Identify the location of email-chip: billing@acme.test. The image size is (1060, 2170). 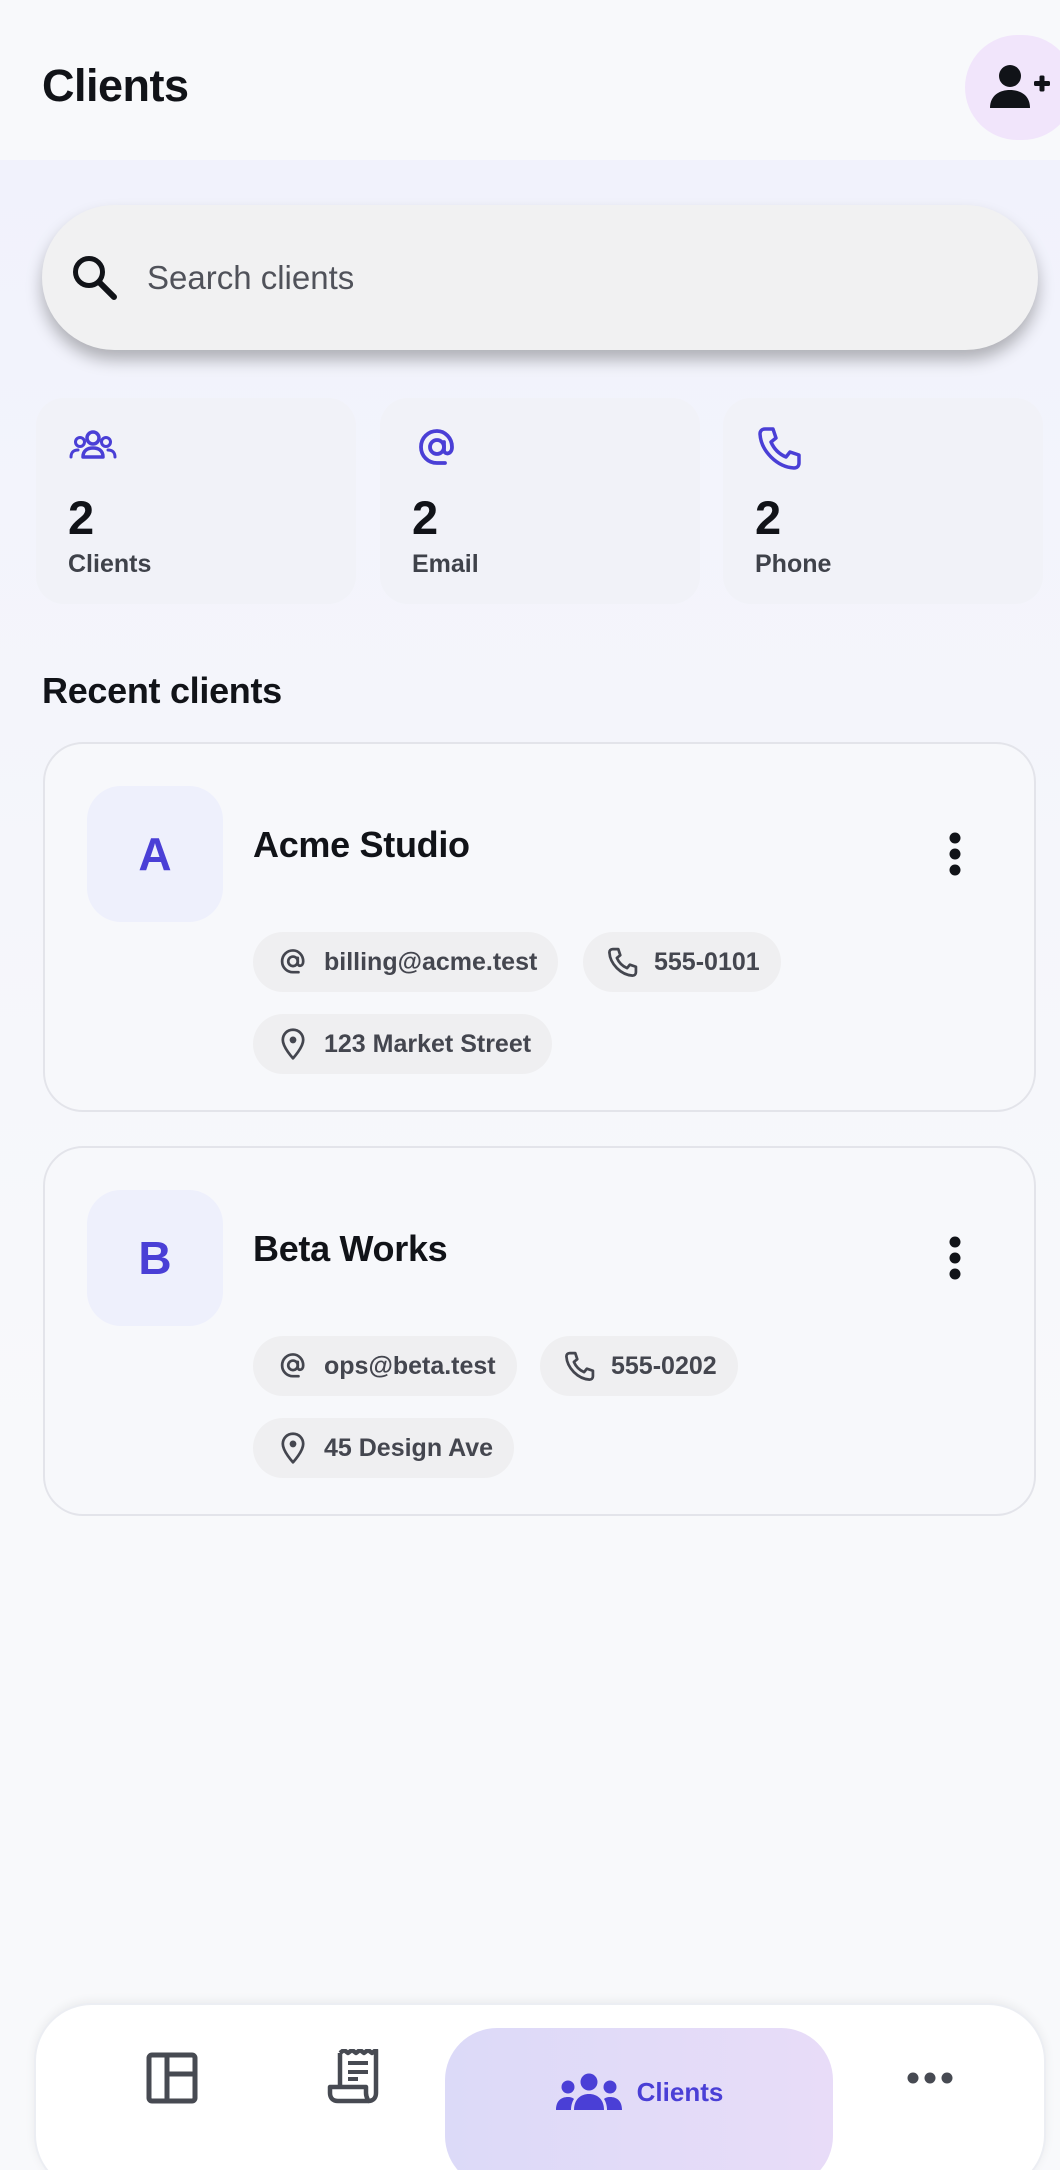
(406, 962).